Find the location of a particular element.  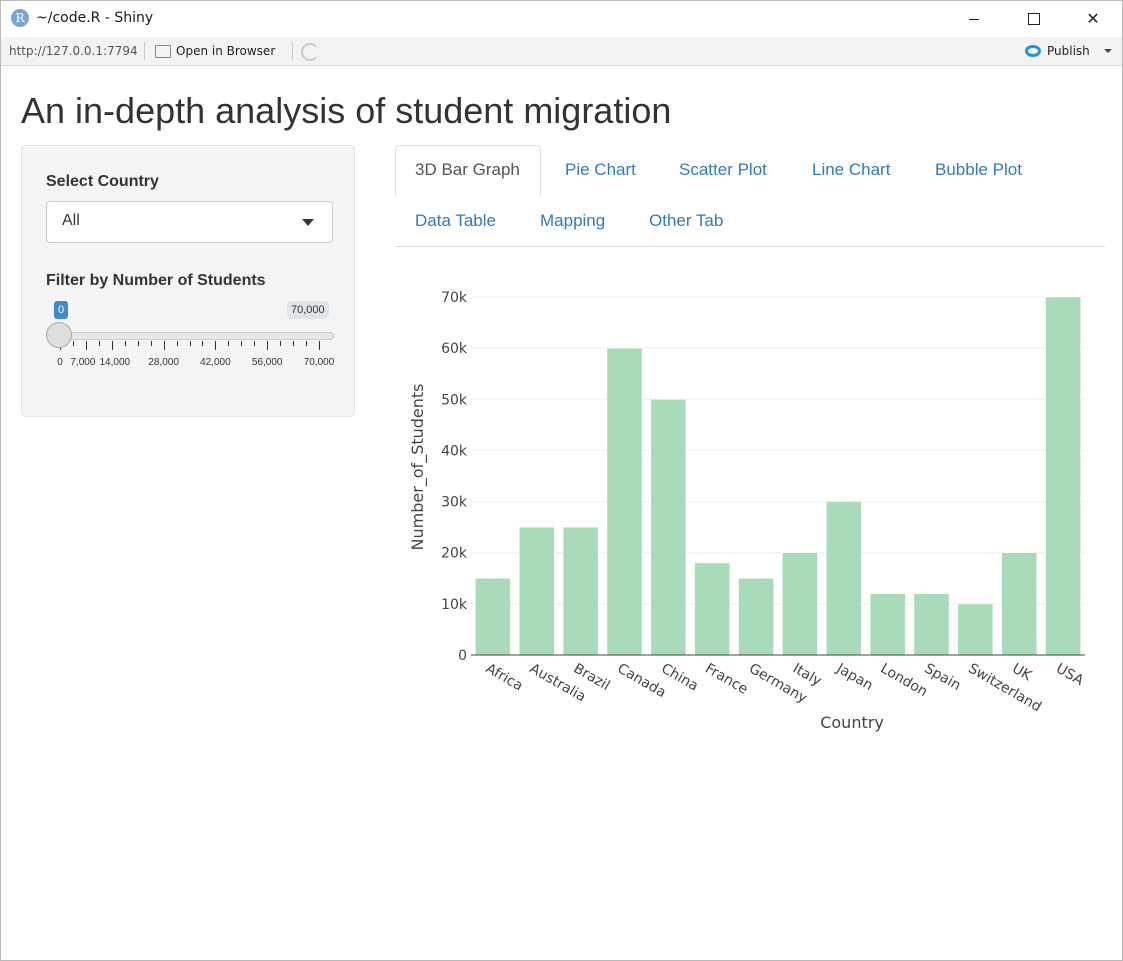

slider-handle is located at coordinates (59, 335).